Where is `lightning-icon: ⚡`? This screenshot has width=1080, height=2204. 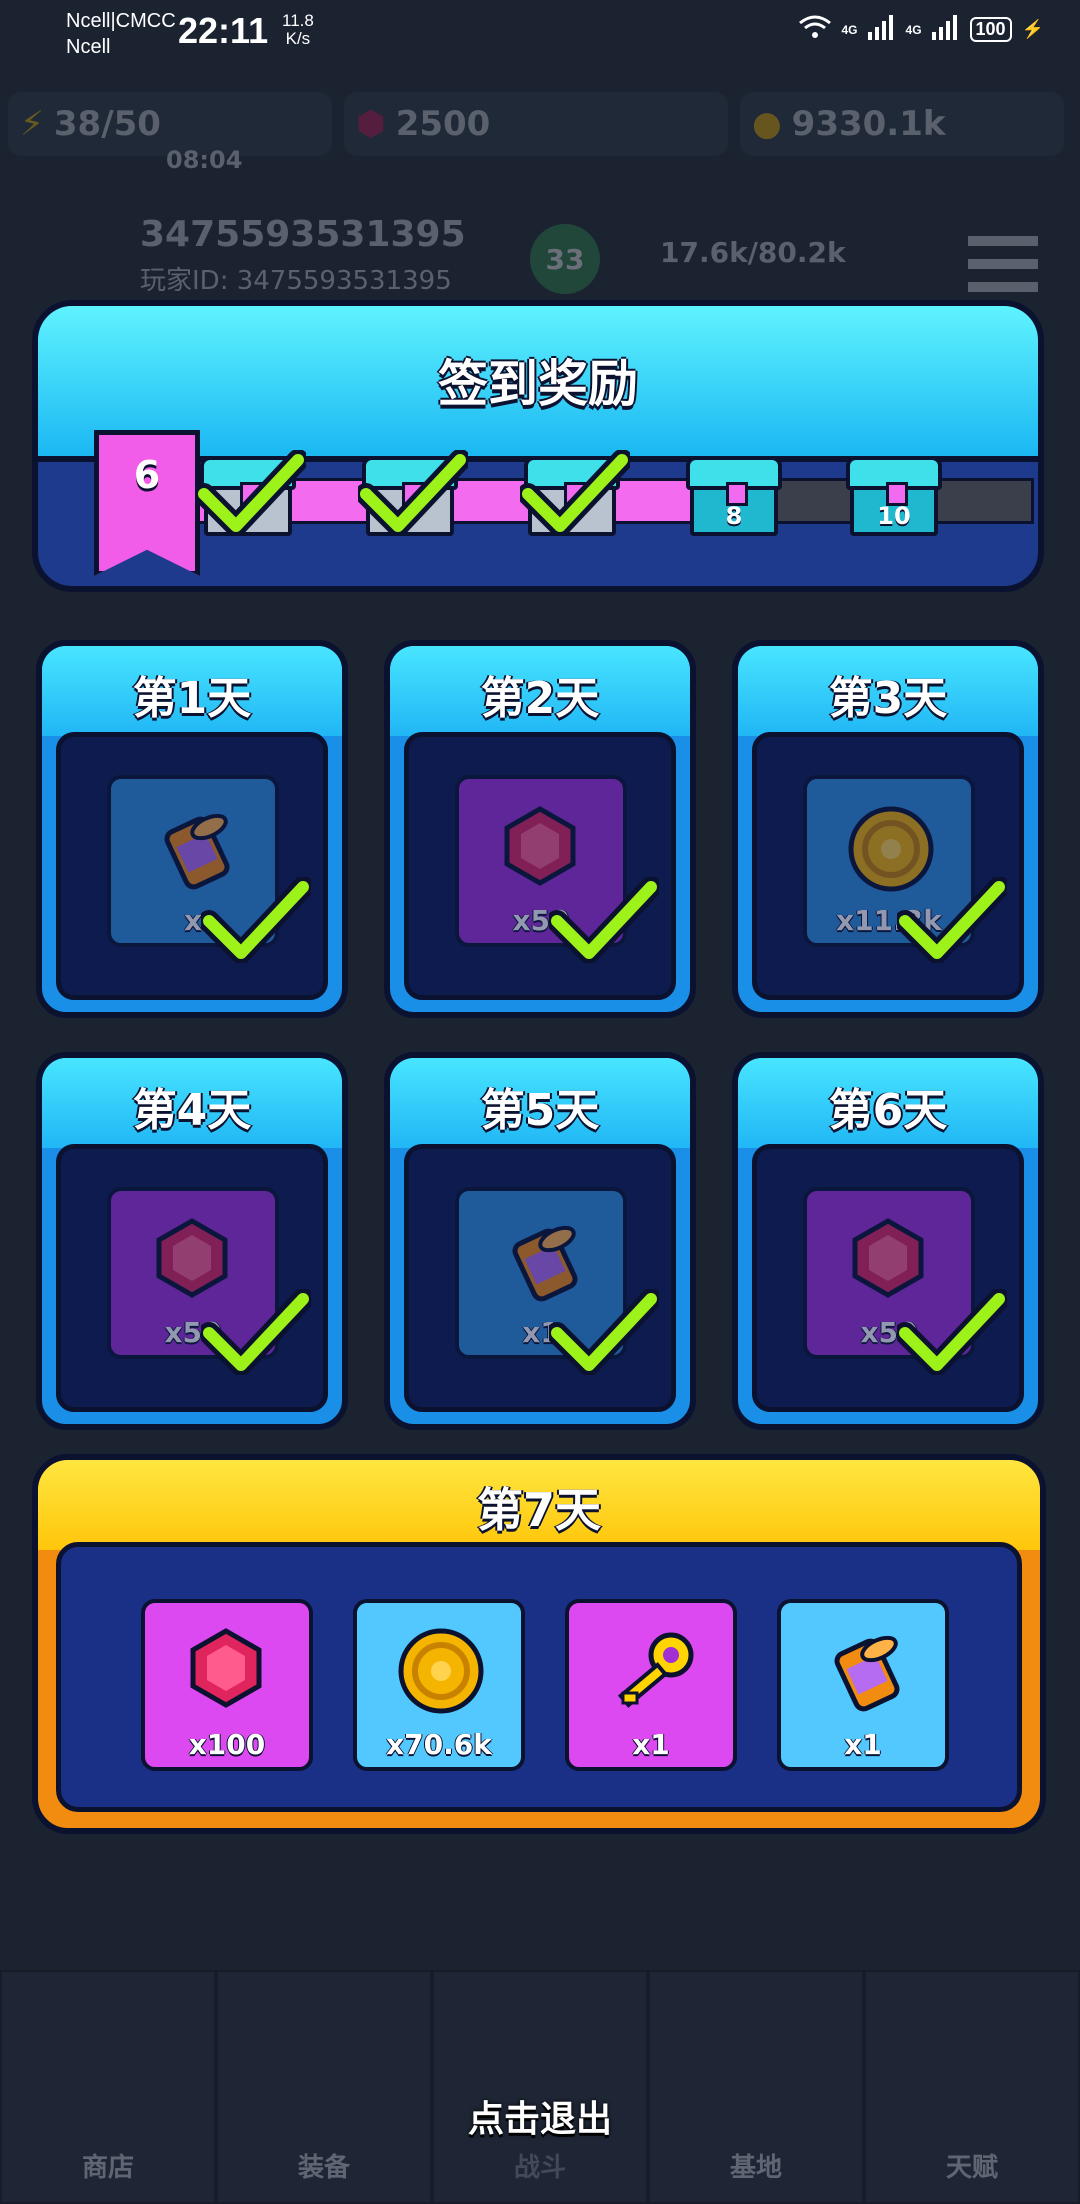 lightning-icon: ⚡ is located at coordinates (32, 124).